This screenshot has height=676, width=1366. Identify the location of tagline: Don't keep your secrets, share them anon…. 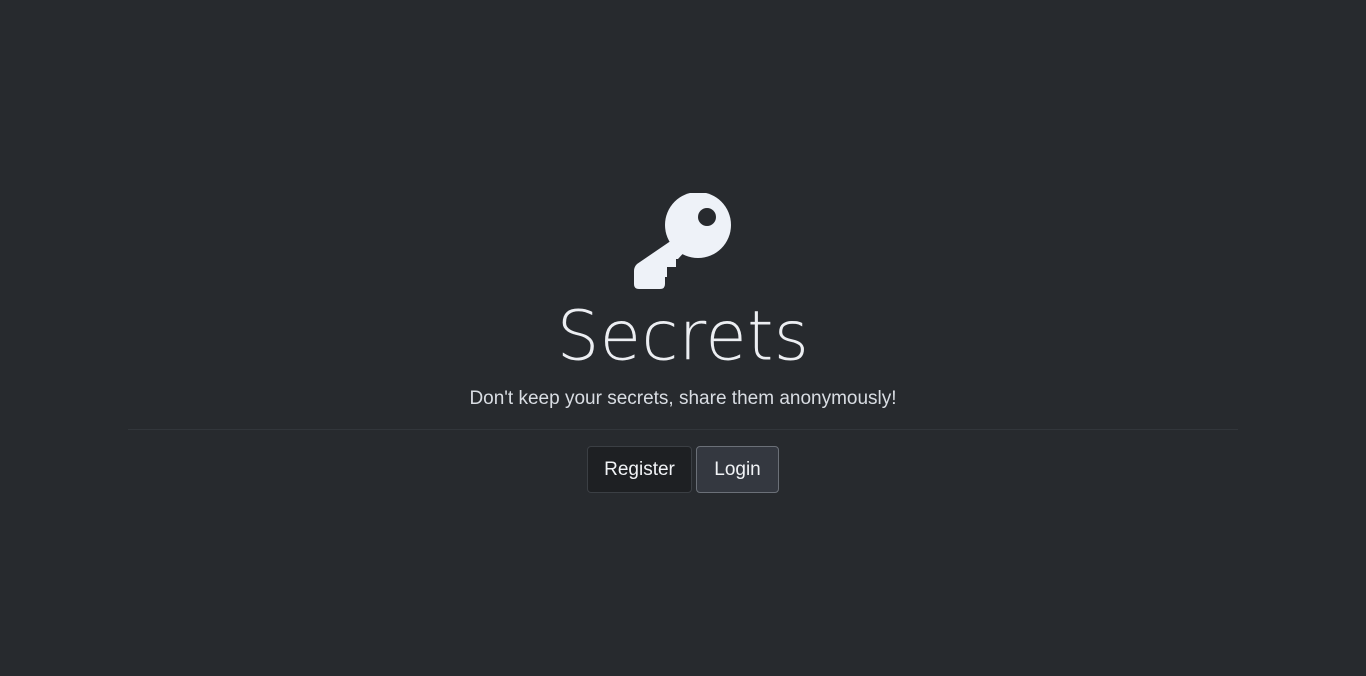
(683, 398).